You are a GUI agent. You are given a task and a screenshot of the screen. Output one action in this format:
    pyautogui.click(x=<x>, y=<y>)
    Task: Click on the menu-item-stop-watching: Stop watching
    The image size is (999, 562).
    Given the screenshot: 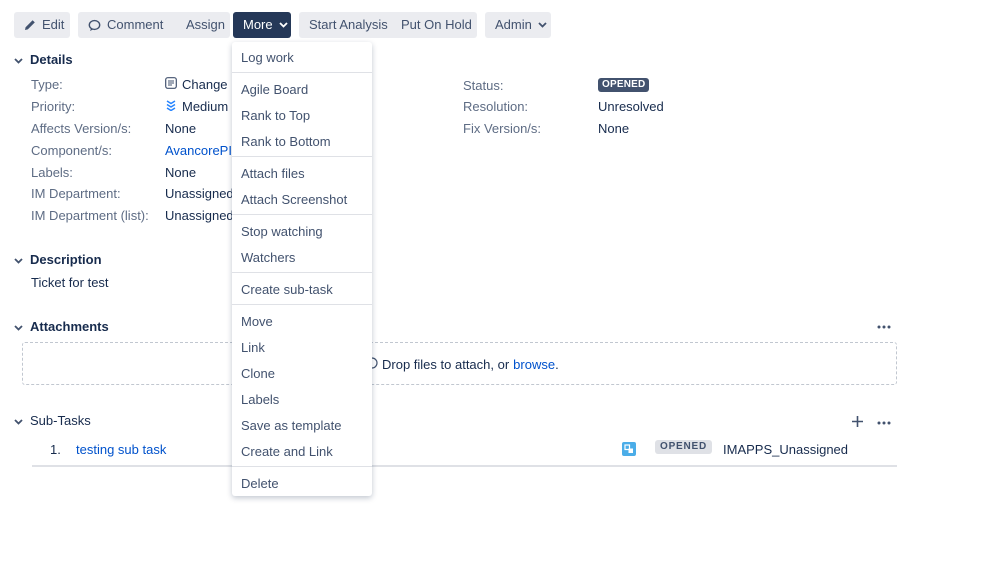 What is the action you would take?
    pyautogui.click(x=282, y=231)
    